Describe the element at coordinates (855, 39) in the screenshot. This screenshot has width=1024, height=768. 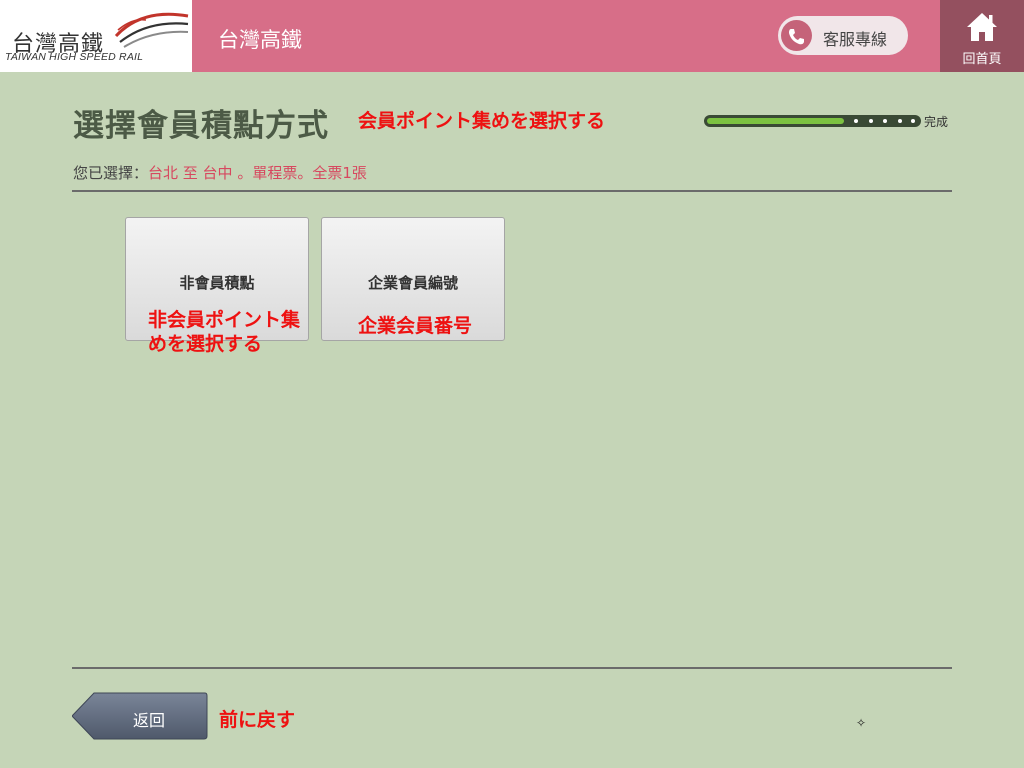
I see `customer-service-label: 客服專線` at that location.